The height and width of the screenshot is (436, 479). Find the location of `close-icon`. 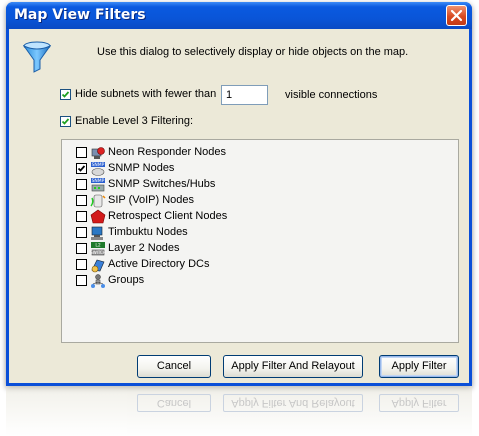

close-icon is located at coordinates (456, 15).